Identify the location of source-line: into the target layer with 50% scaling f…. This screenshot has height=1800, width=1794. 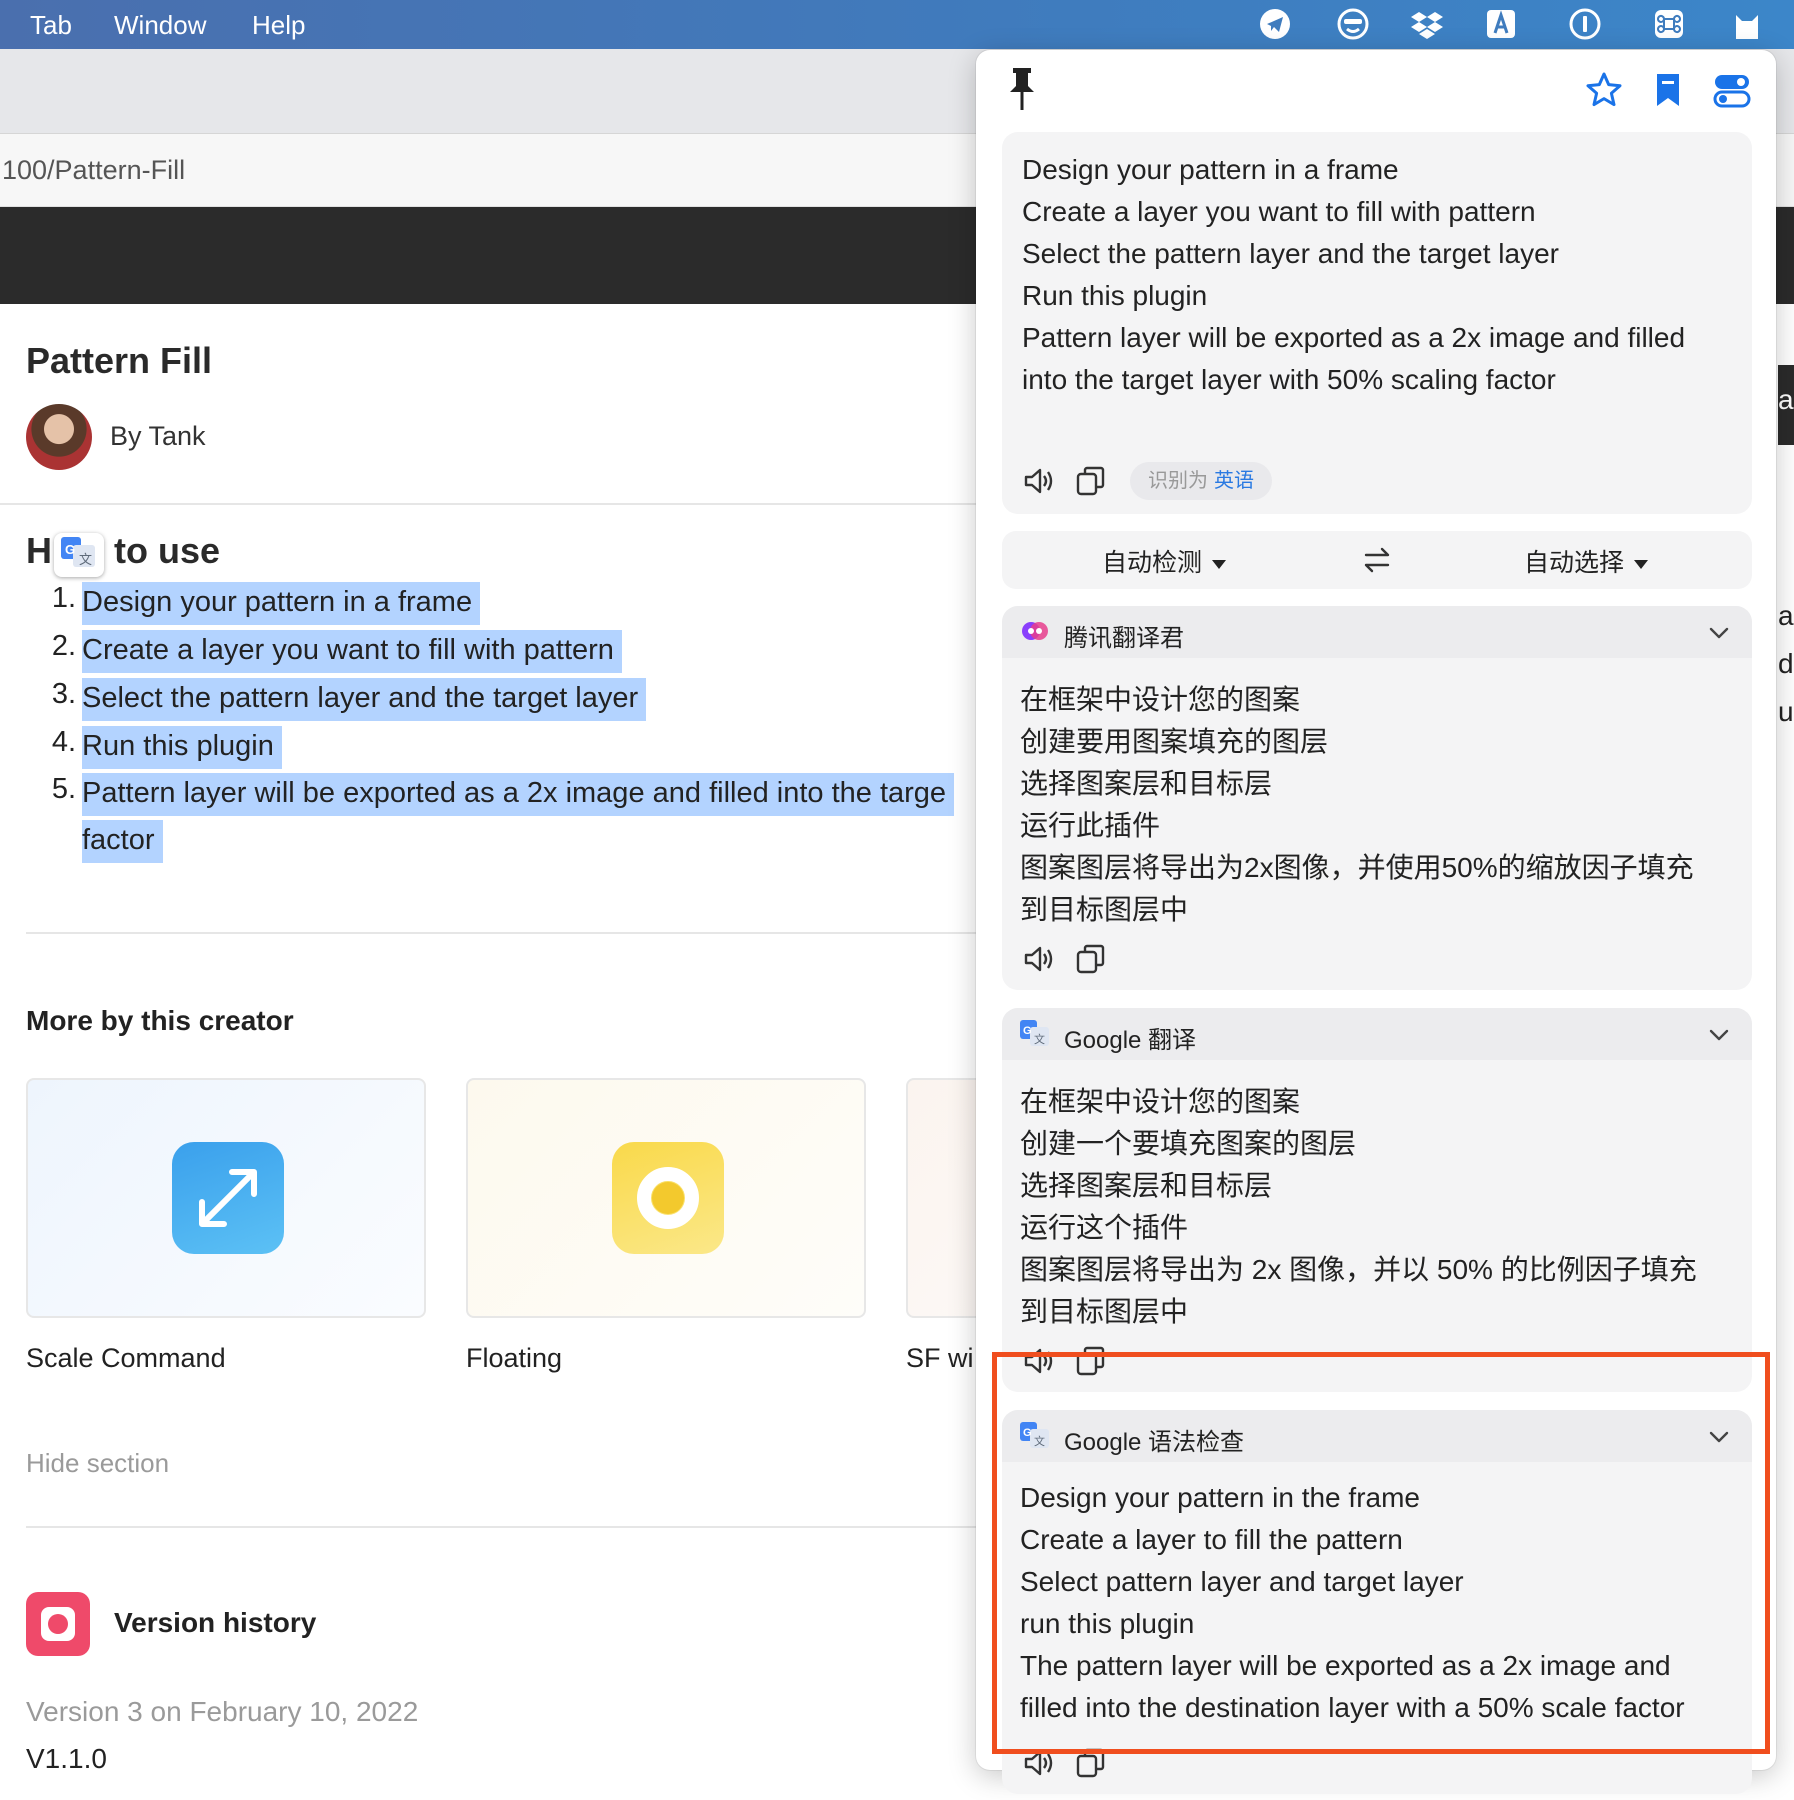
(1289, 379).